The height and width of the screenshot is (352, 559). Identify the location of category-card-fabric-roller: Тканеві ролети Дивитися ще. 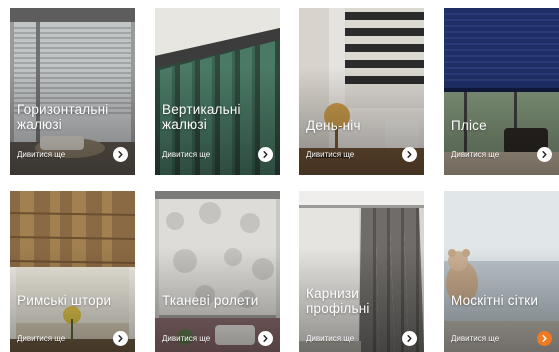
(217, 271).